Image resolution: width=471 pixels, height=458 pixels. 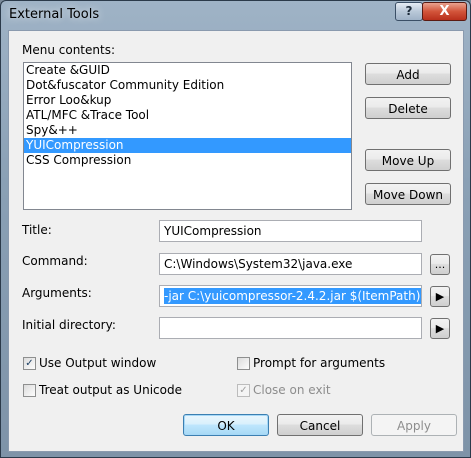 I want to click on treat-output-unicode-checkbox, so click(x=29, y=390).